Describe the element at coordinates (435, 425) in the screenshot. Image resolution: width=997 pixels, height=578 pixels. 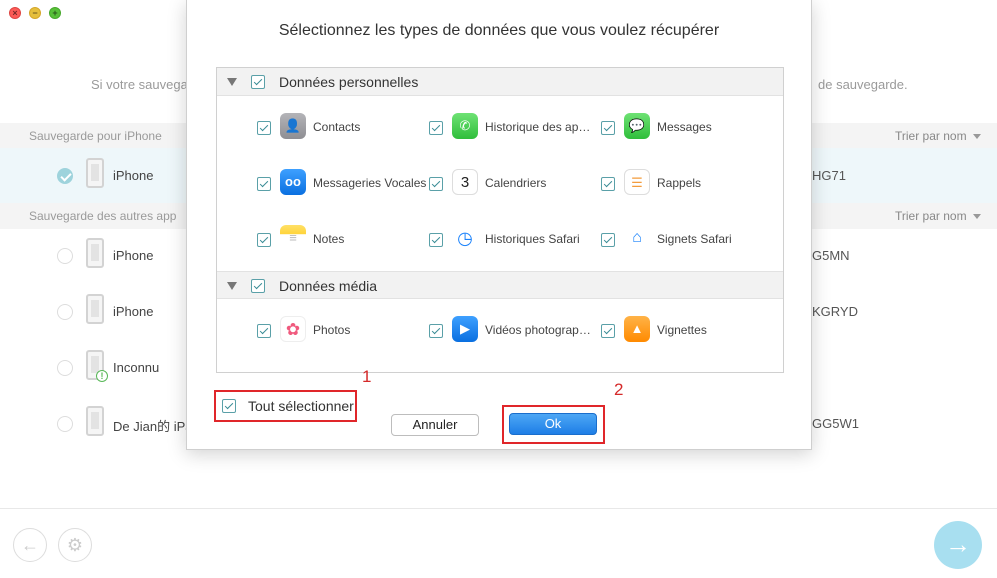
I see `cancel-button: Annuler` at that location.